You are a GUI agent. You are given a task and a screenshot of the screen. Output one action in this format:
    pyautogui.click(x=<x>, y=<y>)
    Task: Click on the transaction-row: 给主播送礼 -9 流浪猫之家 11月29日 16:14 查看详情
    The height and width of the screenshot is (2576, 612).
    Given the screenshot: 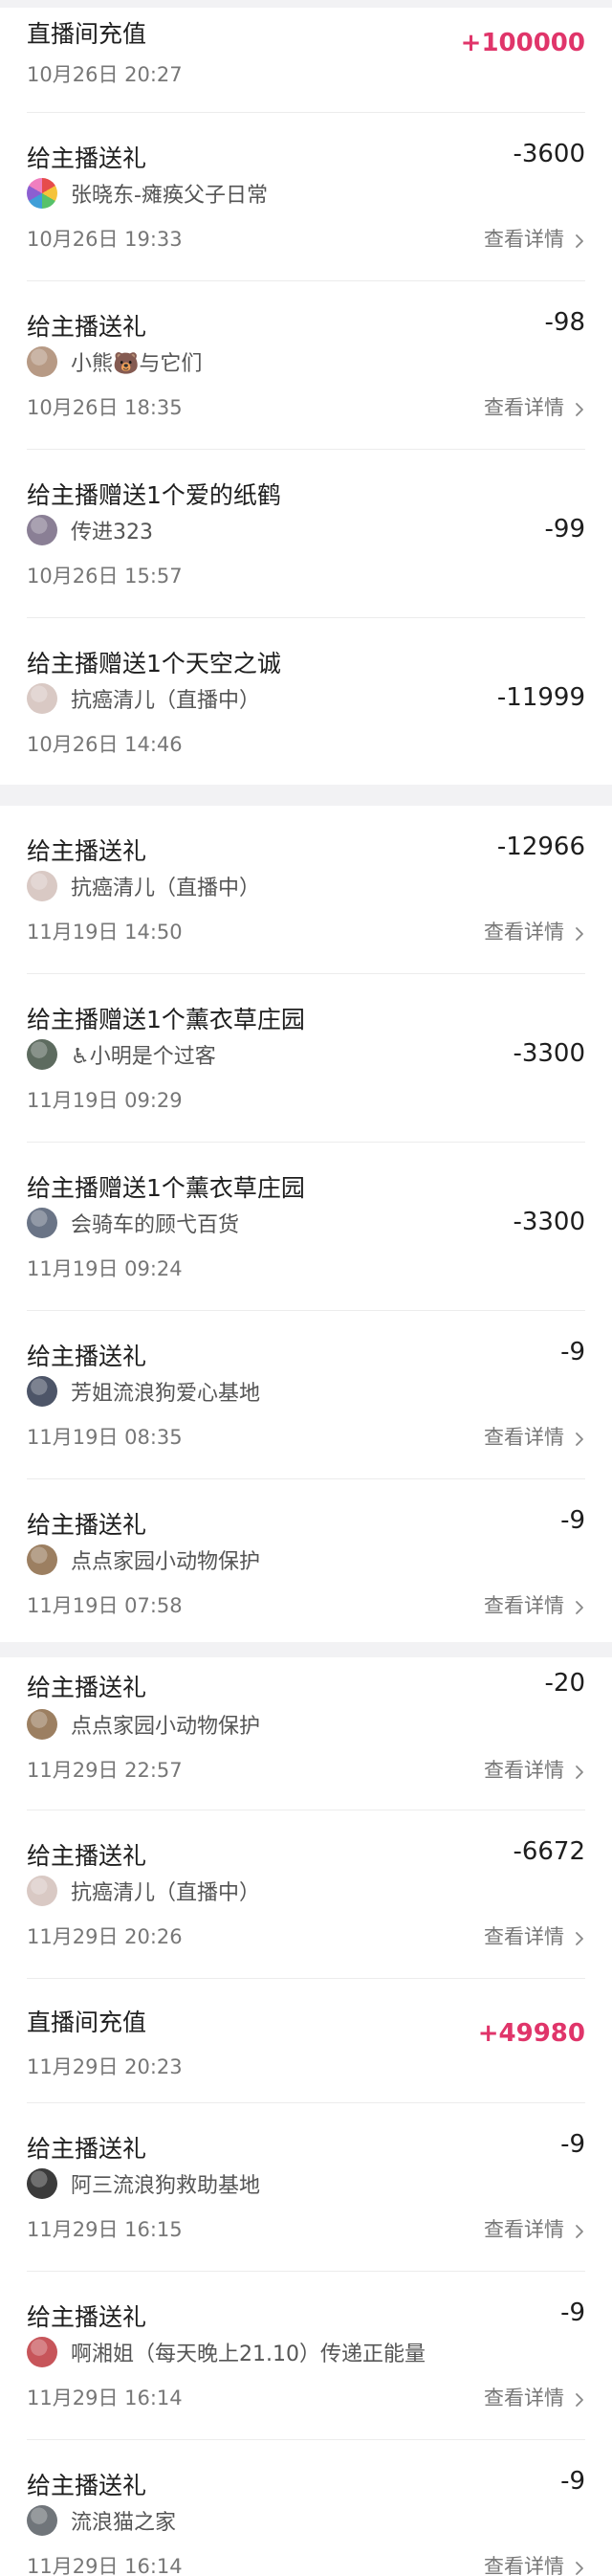 What is the action you would take?
    pyautogui.click(x=306, y=2508)
    